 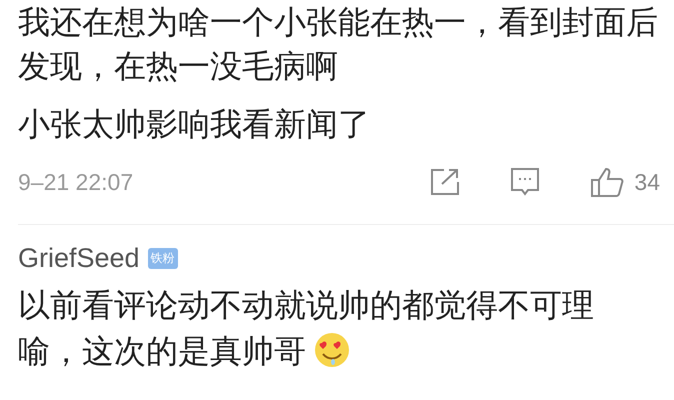 I want to click on comment-time: 9–21 22:07, so click(x=76, y=182).